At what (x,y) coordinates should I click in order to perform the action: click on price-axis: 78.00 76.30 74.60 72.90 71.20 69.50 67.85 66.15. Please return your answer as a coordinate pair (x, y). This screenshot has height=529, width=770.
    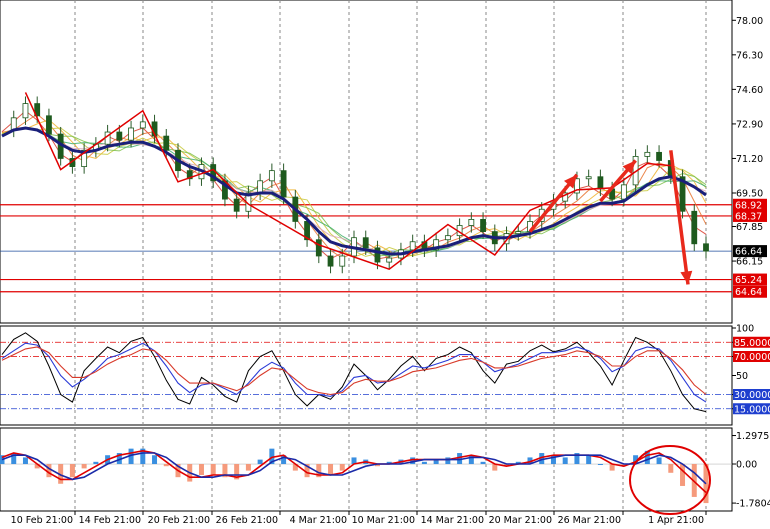
    Looking at the image, I should click on (747, 142).